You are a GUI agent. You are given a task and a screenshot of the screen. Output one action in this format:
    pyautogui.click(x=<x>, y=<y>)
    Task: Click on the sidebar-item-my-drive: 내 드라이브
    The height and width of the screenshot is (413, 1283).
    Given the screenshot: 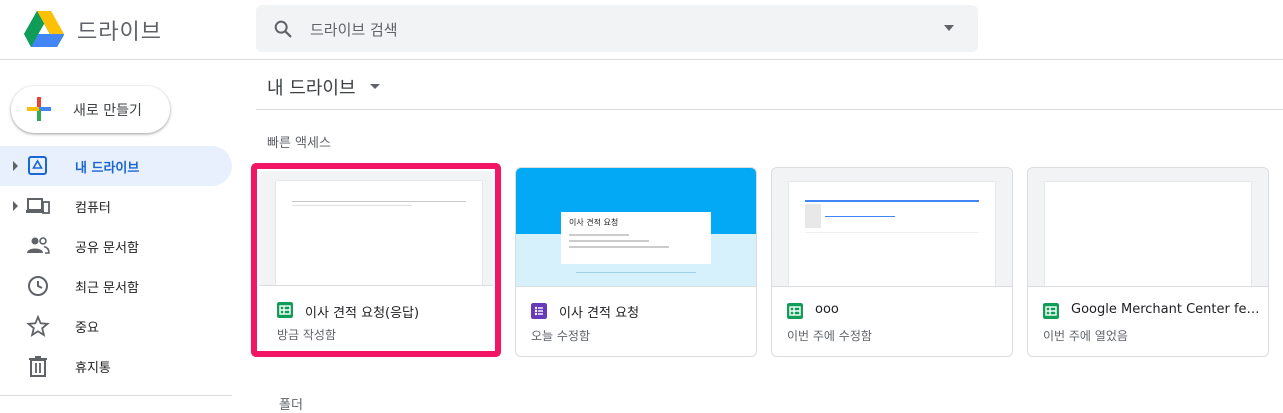 What is the action you would take?
    pyautogui.click(x=116, y=166)
    